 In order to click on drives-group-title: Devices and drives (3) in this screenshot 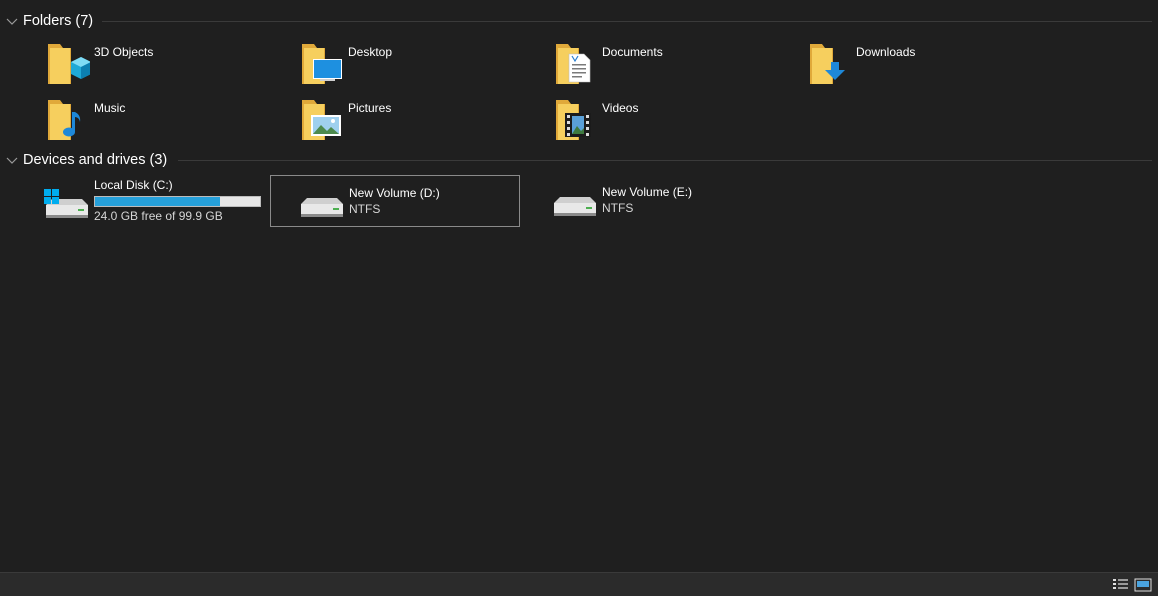, I will do `click(95, 160)`.